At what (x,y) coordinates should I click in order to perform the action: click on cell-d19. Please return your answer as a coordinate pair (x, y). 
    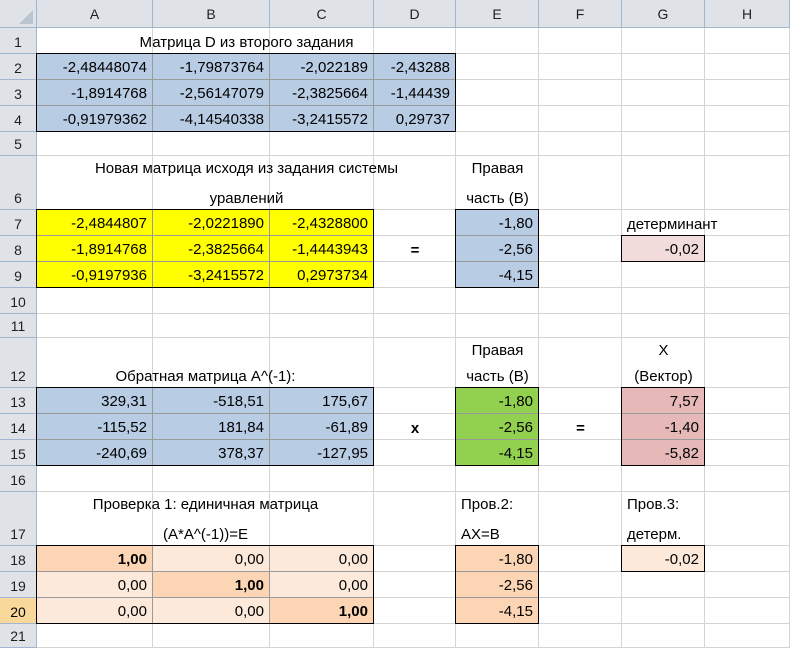
    Looking at the image, I should click on (415, 585).